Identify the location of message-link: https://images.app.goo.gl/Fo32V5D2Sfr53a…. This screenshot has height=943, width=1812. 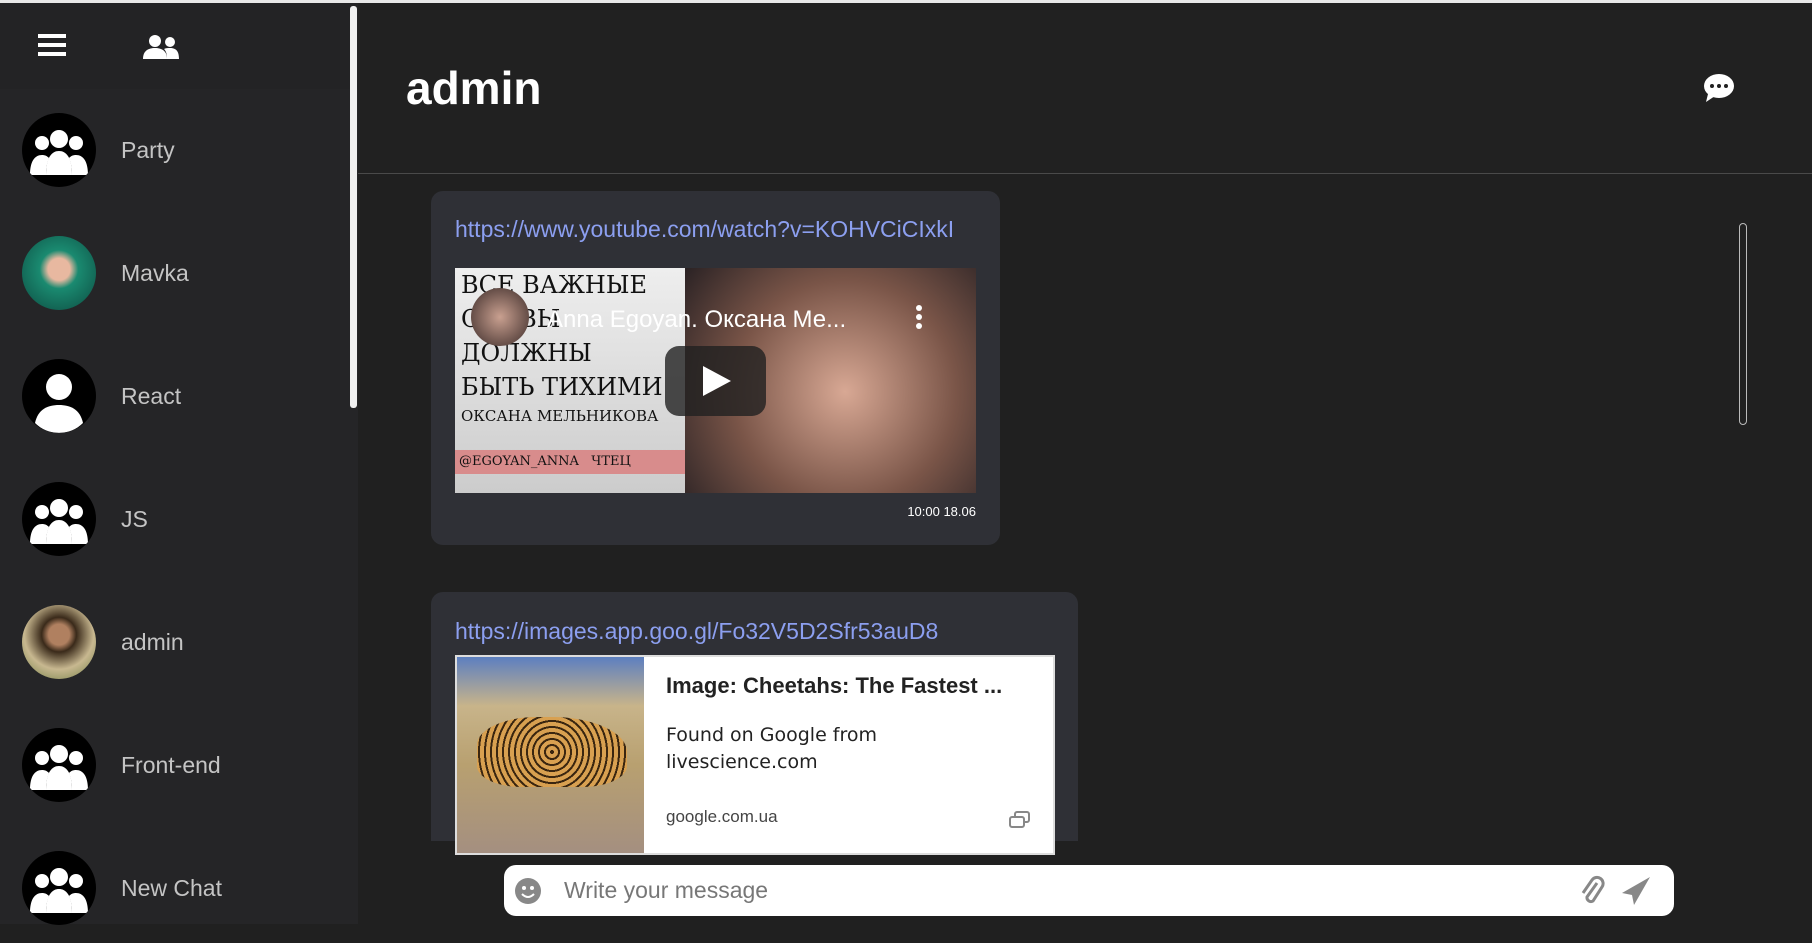
(696, 631).